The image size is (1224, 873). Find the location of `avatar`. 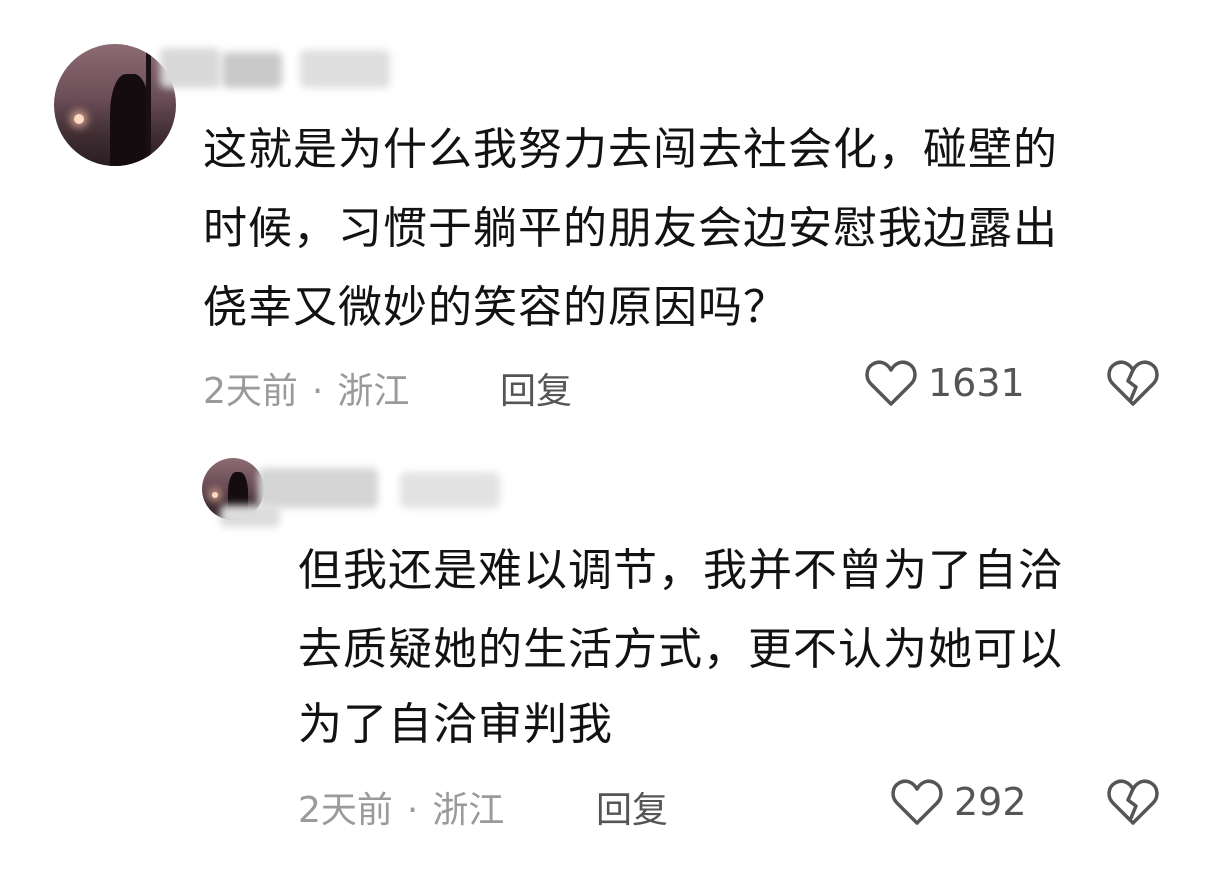

avatar is located at coordinates (115, 105).